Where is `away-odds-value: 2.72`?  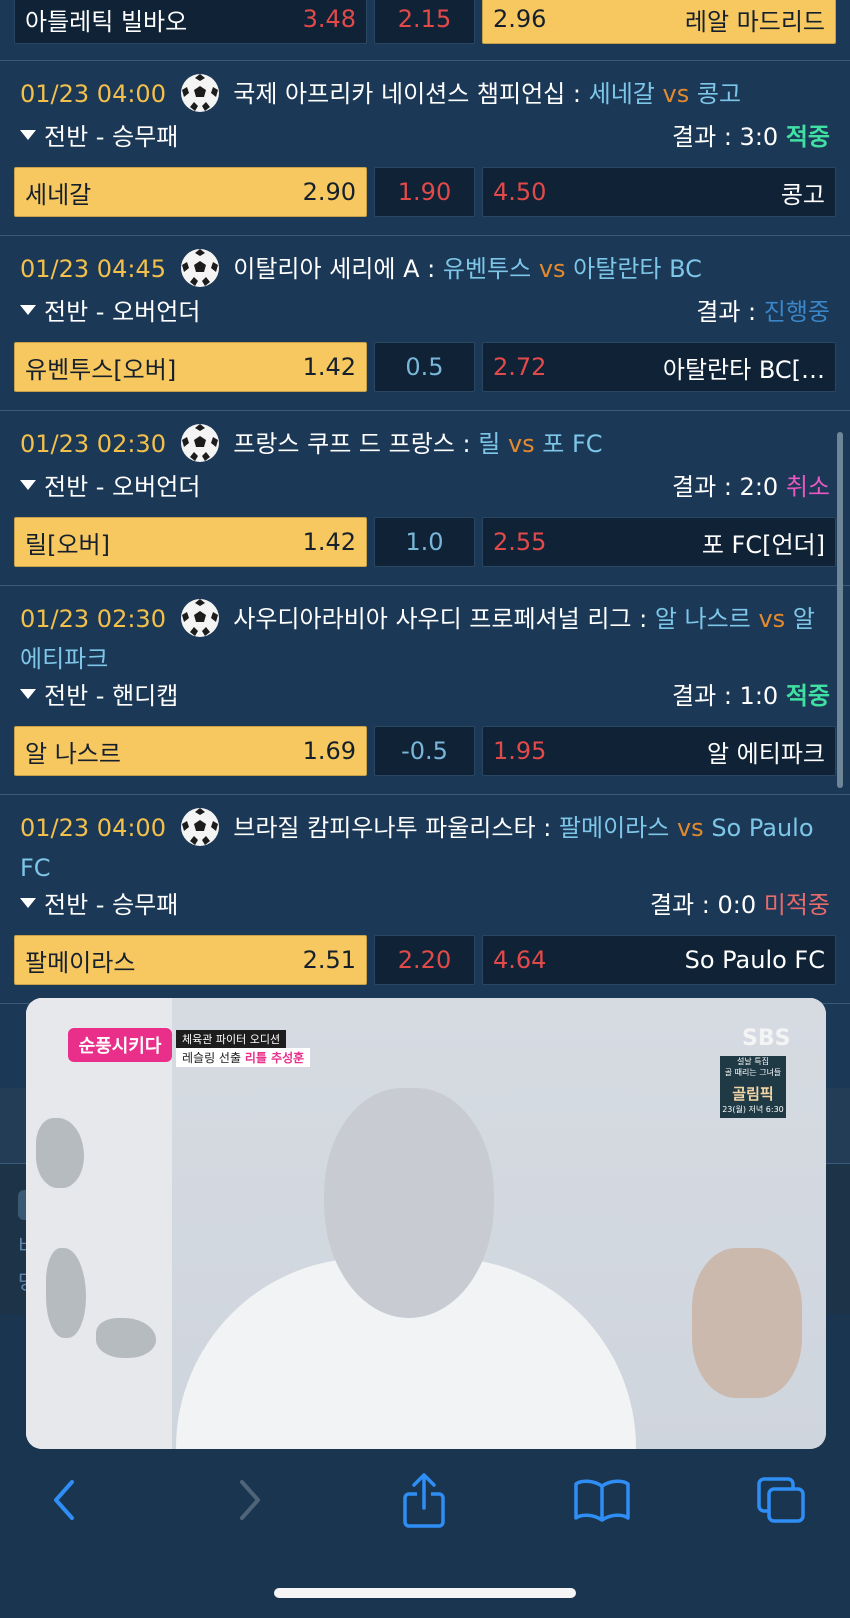
away-odds-value: 2.72 is located at coordinates (520, 367).